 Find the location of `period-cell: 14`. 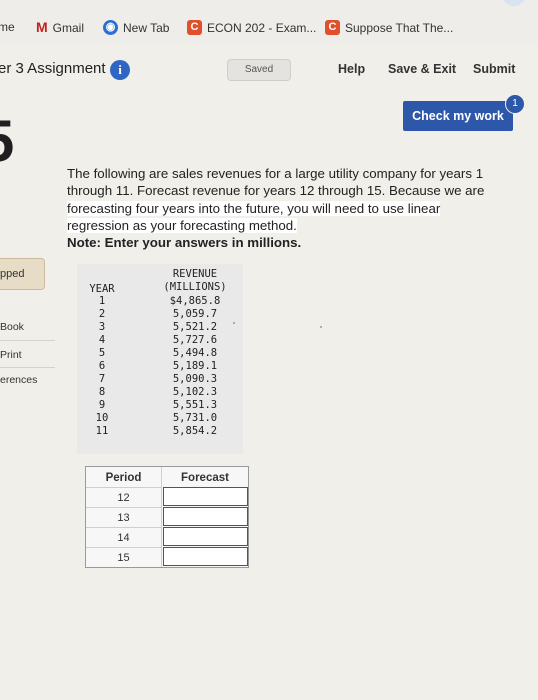

period-cell: 14 is located at coordinates (123, 537).